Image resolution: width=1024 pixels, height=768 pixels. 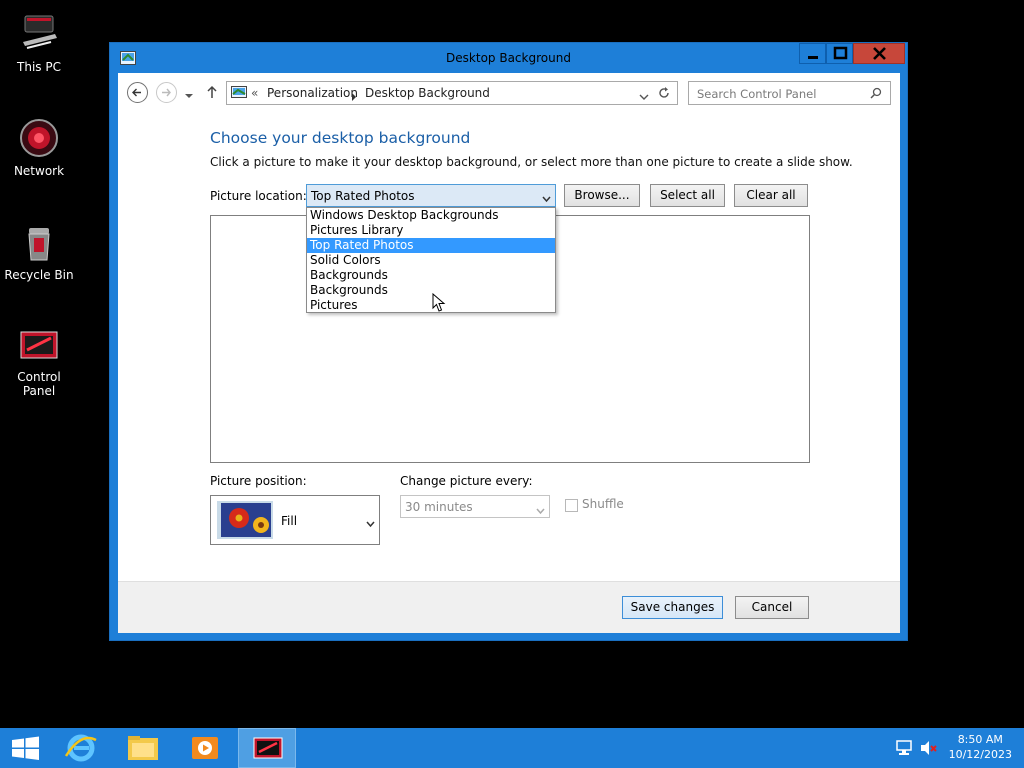 I want to click on windows-logo-icon, so click(x=25, y=748).